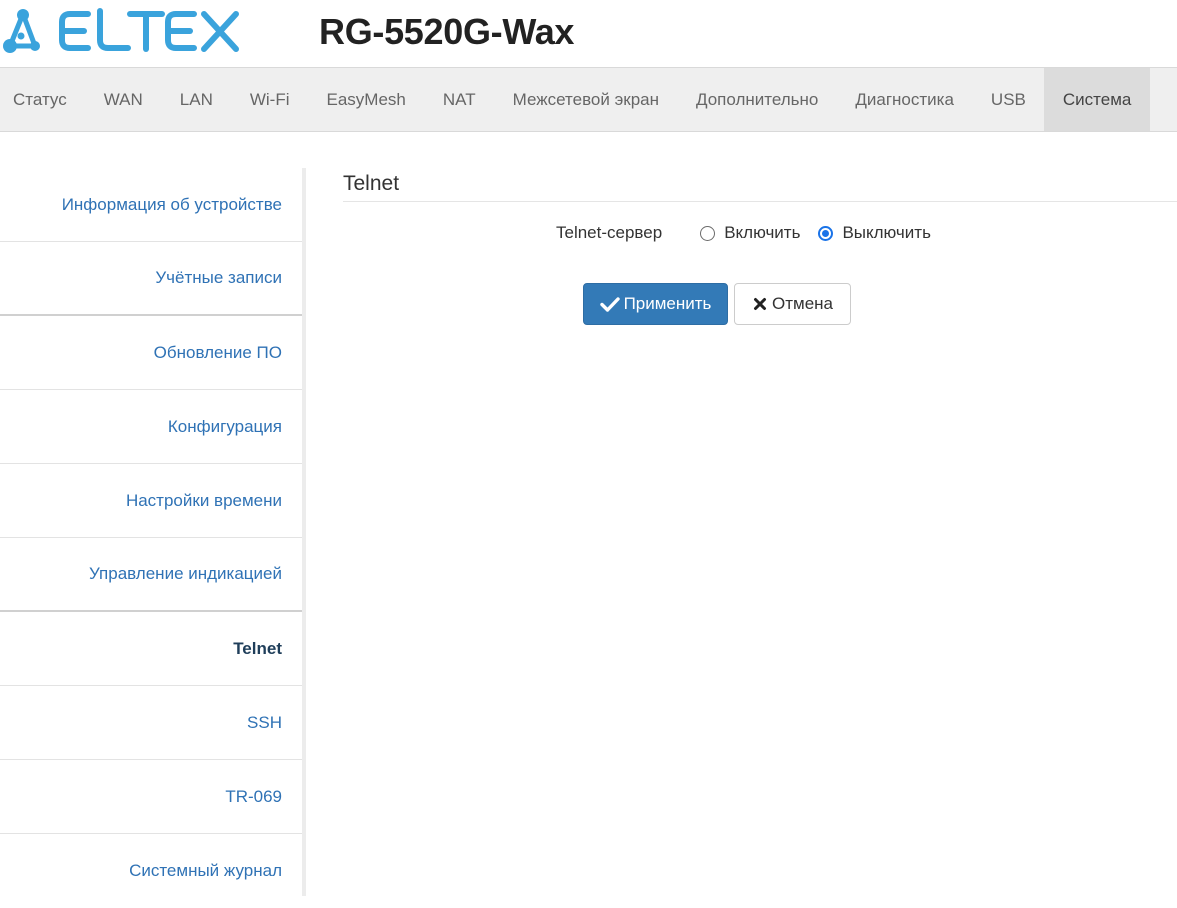 The width and height of the screenshot is (1177, 908). Describe the element at coordinates (609, 232) in the screenshot. I see `telnet-server-label: Telnet-сервер` at that location.